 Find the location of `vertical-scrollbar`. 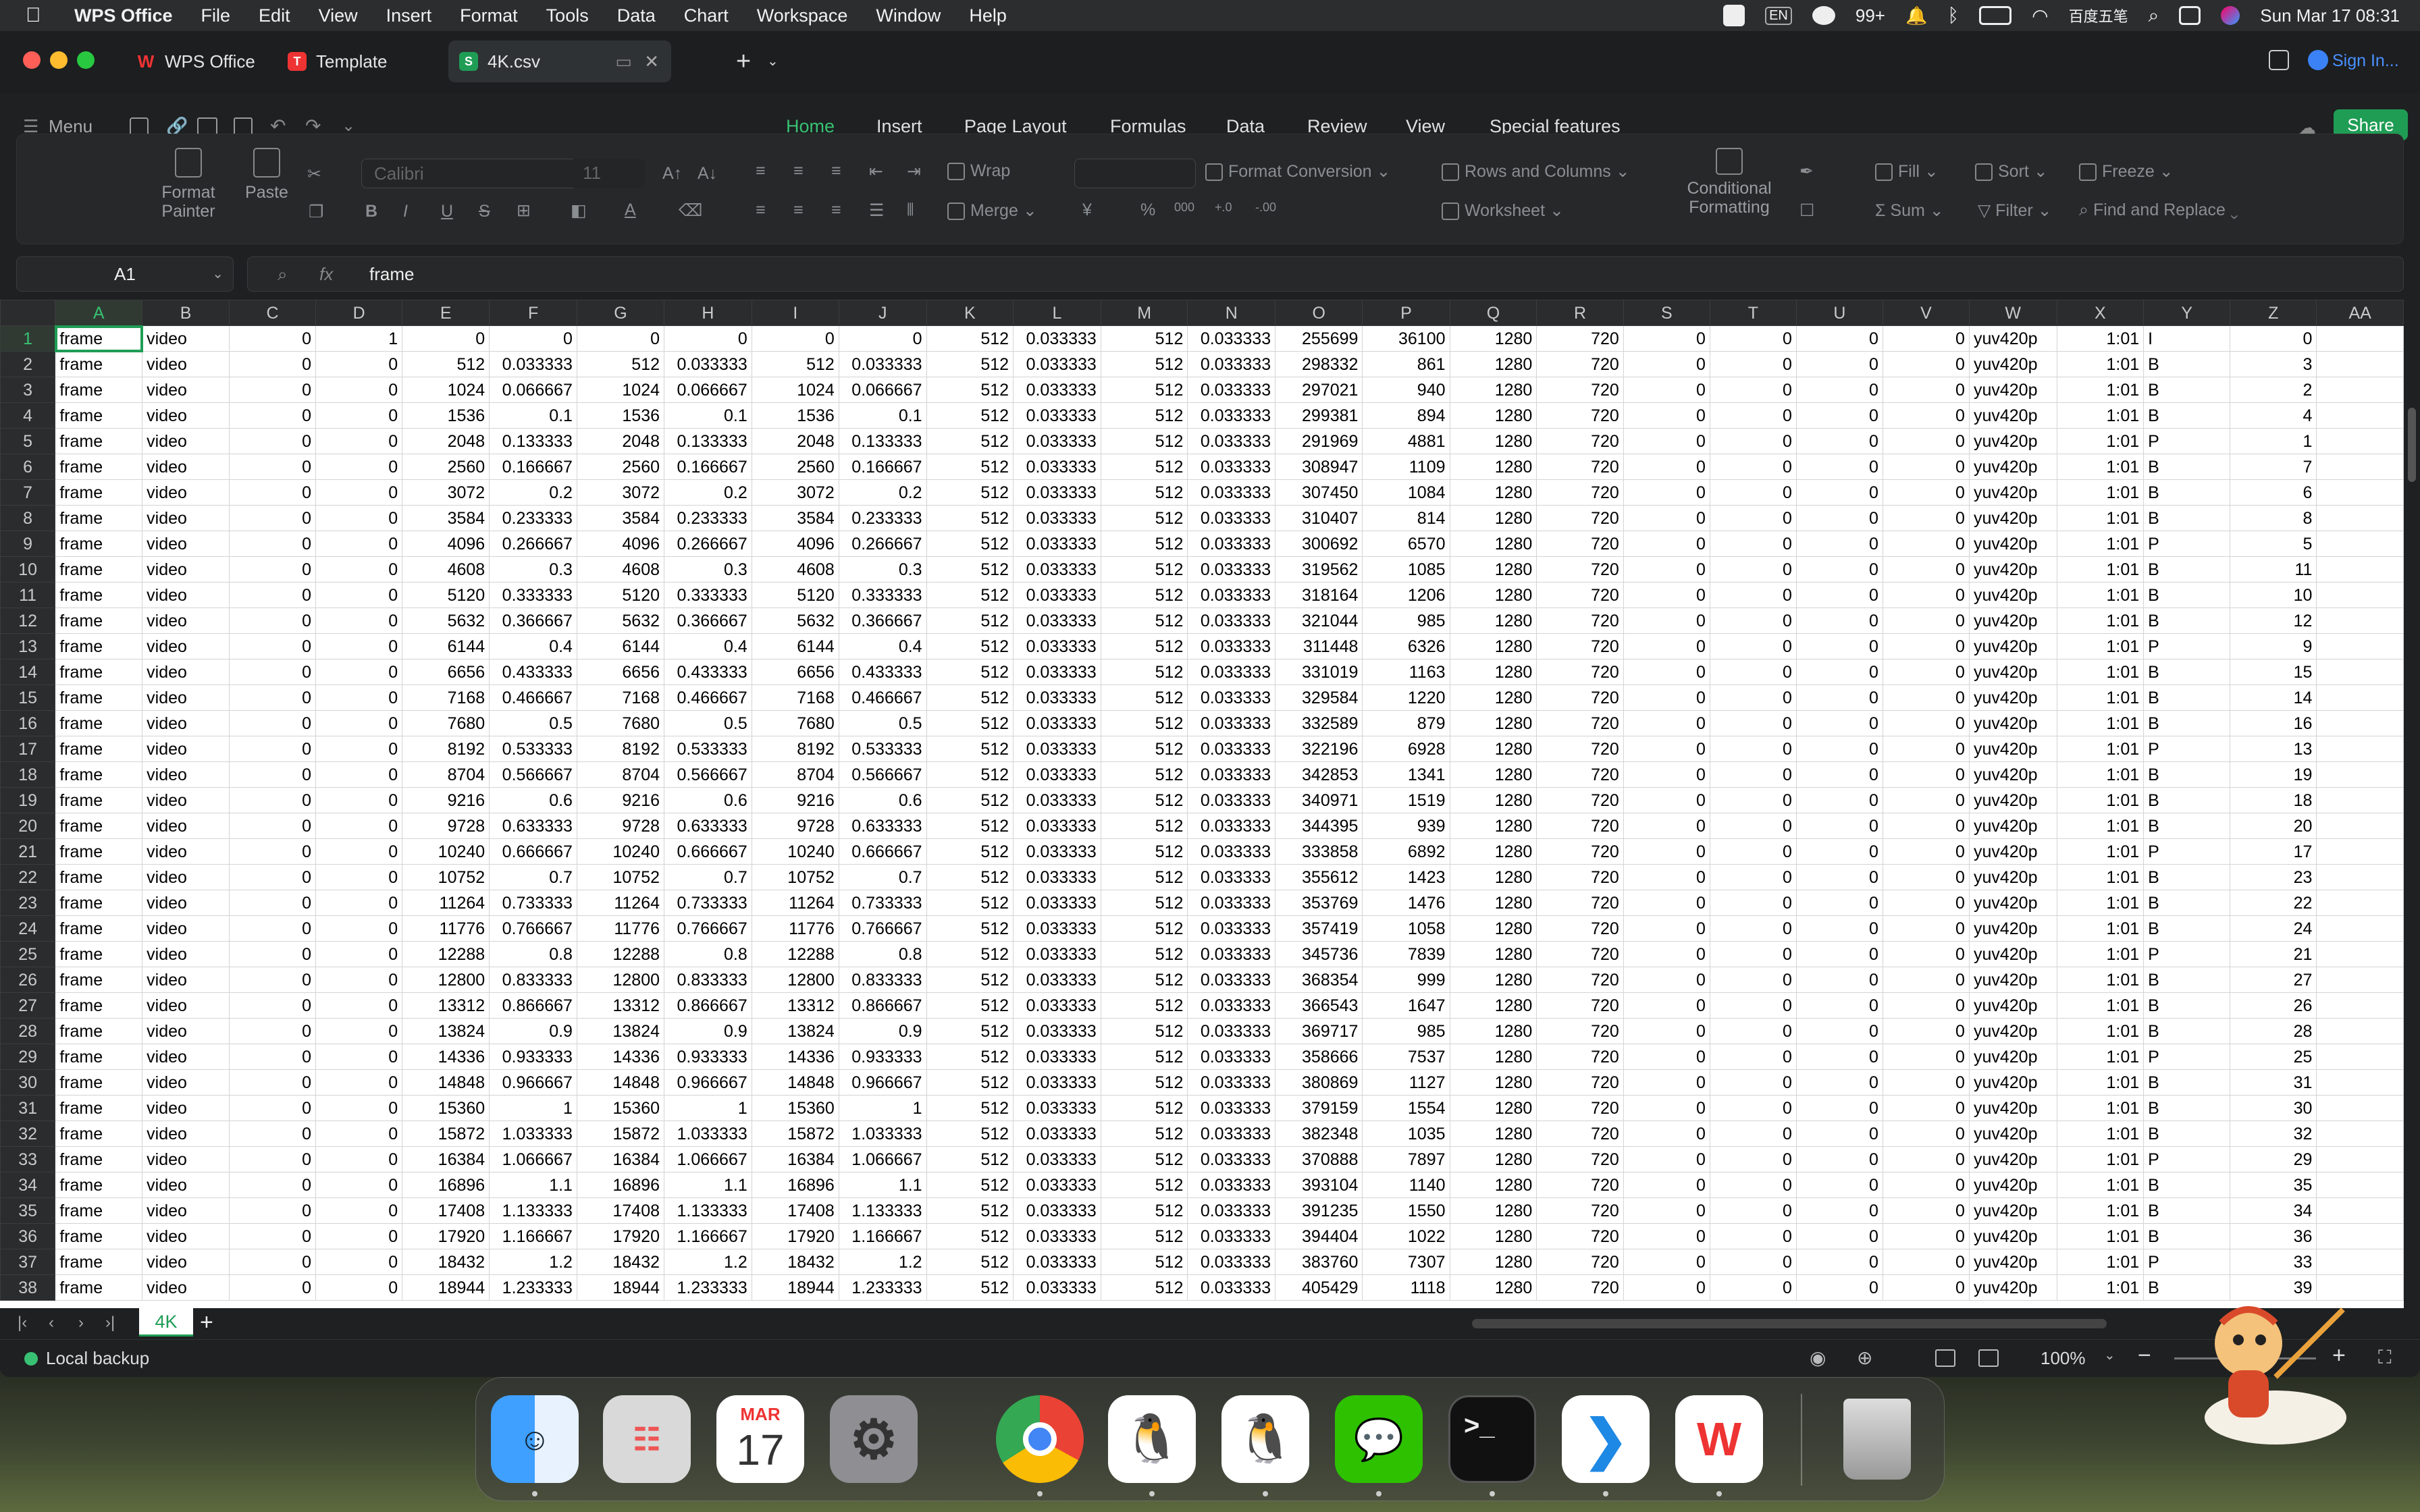

vertical-scrollbar is located at coordinates (2412, 804).